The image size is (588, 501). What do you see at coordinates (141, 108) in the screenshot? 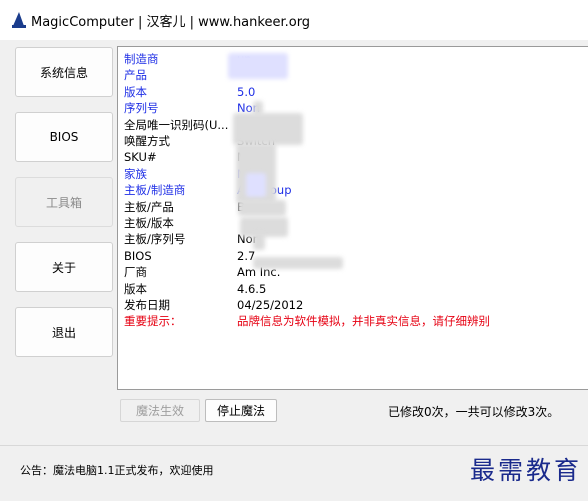
I see `info-row-label: 序列号` at bounding box center [141, 108].